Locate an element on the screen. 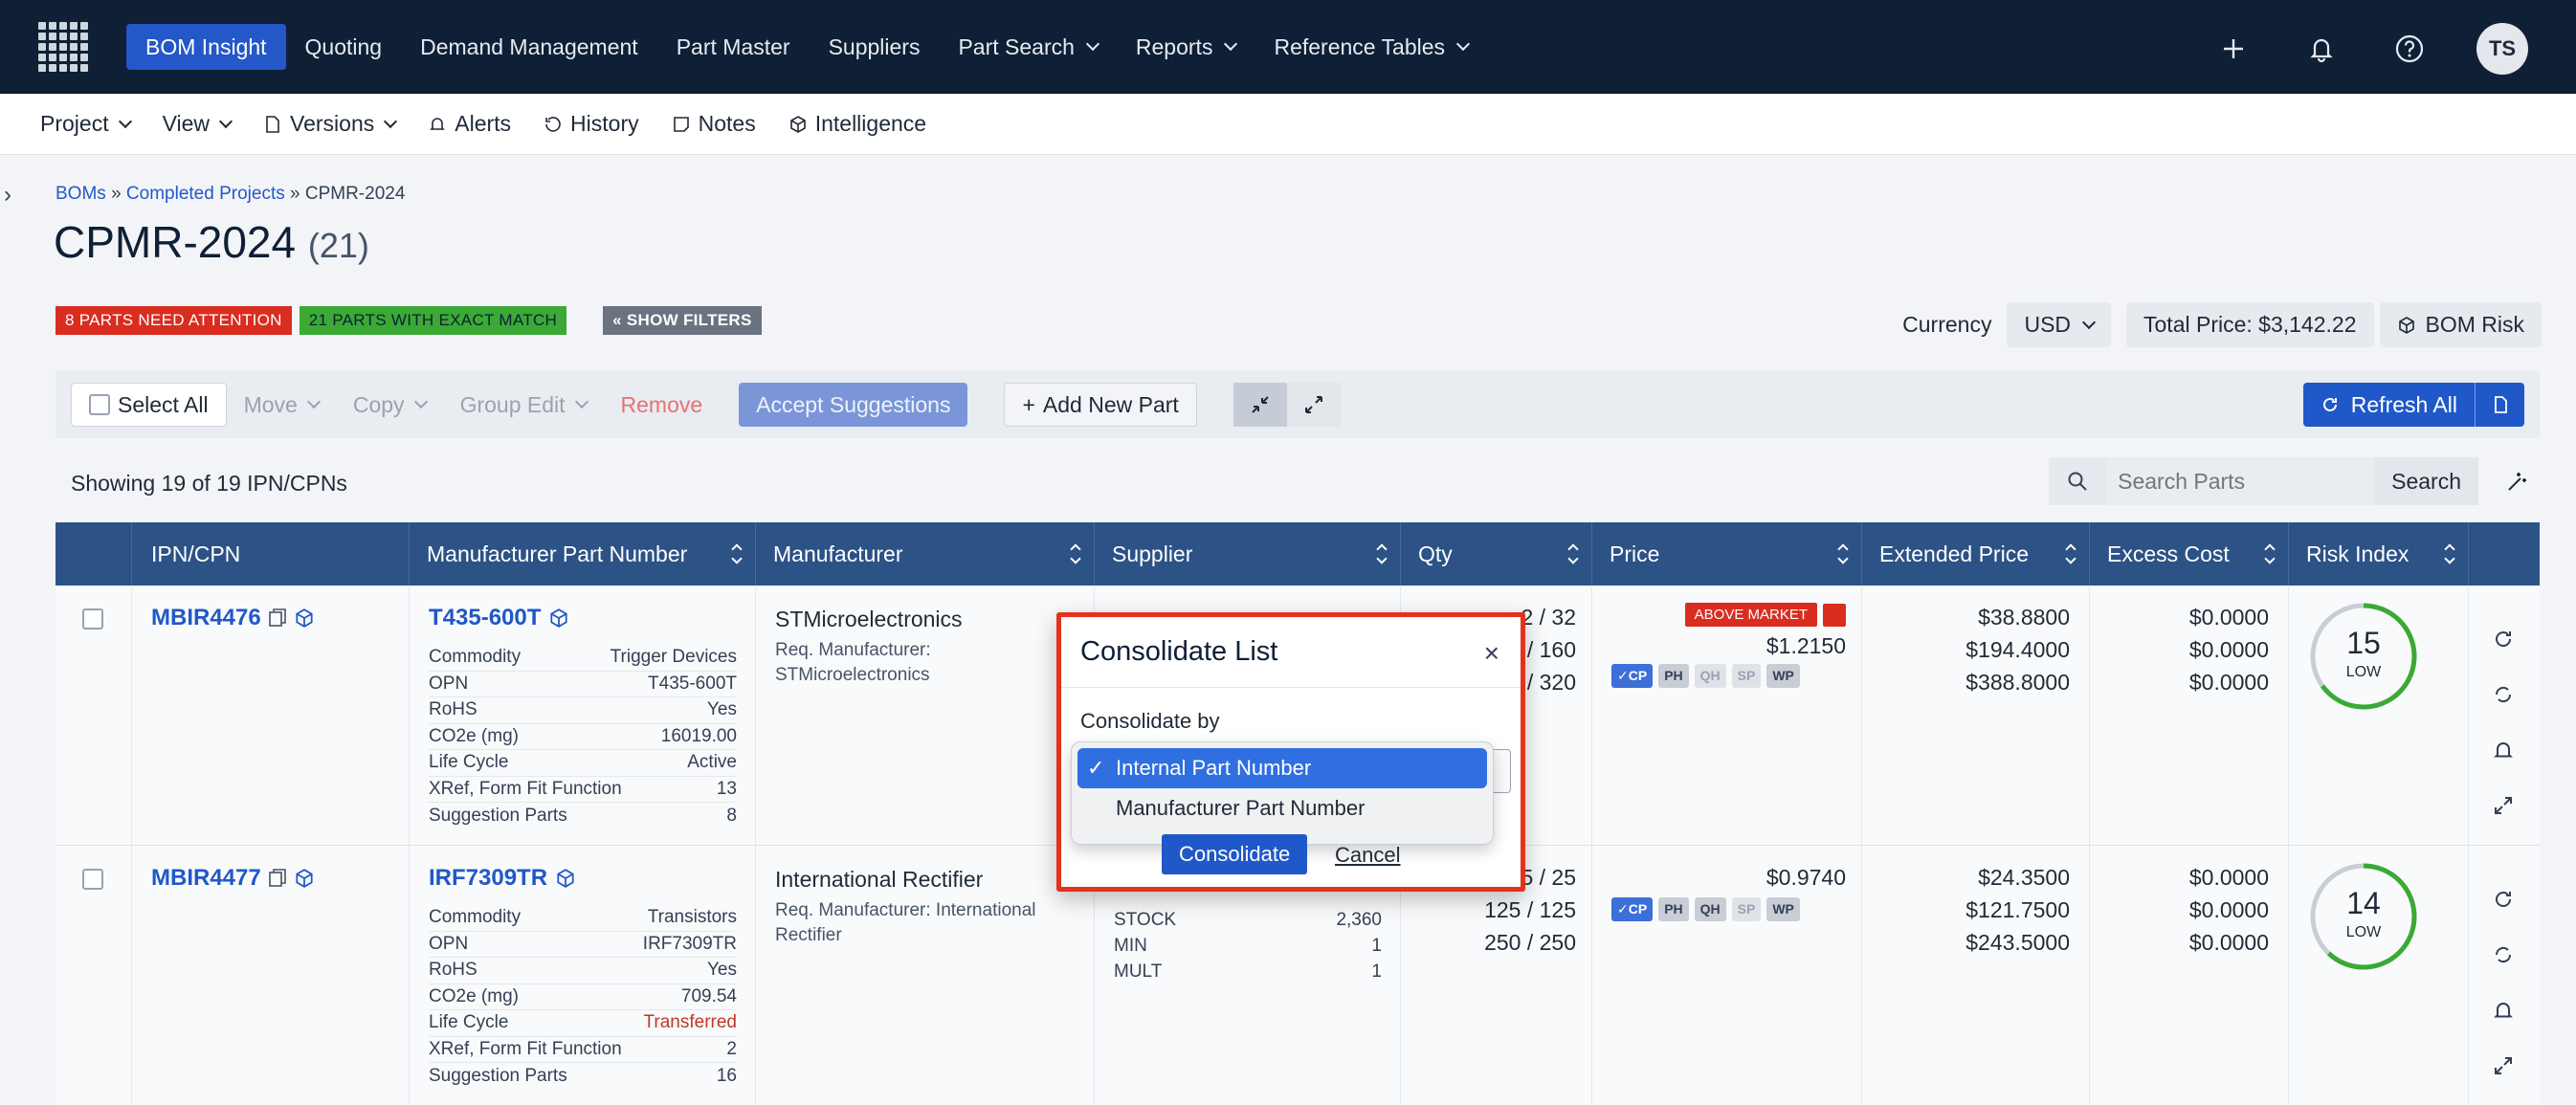 The height and width of the screenshot is (1105, 2576). menu-history: History is located at coordinates (591, 124).